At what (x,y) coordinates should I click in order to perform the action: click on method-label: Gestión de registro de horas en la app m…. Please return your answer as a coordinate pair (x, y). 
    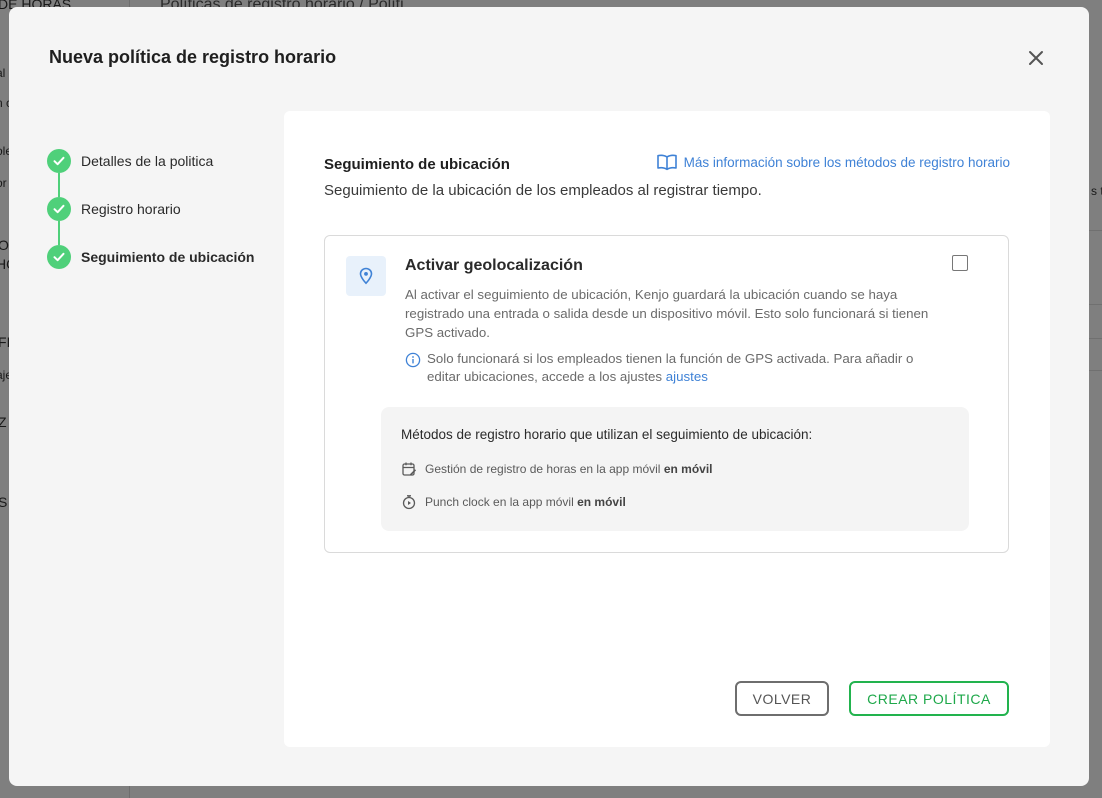
    Looking at the image, I should click on (543, 469).